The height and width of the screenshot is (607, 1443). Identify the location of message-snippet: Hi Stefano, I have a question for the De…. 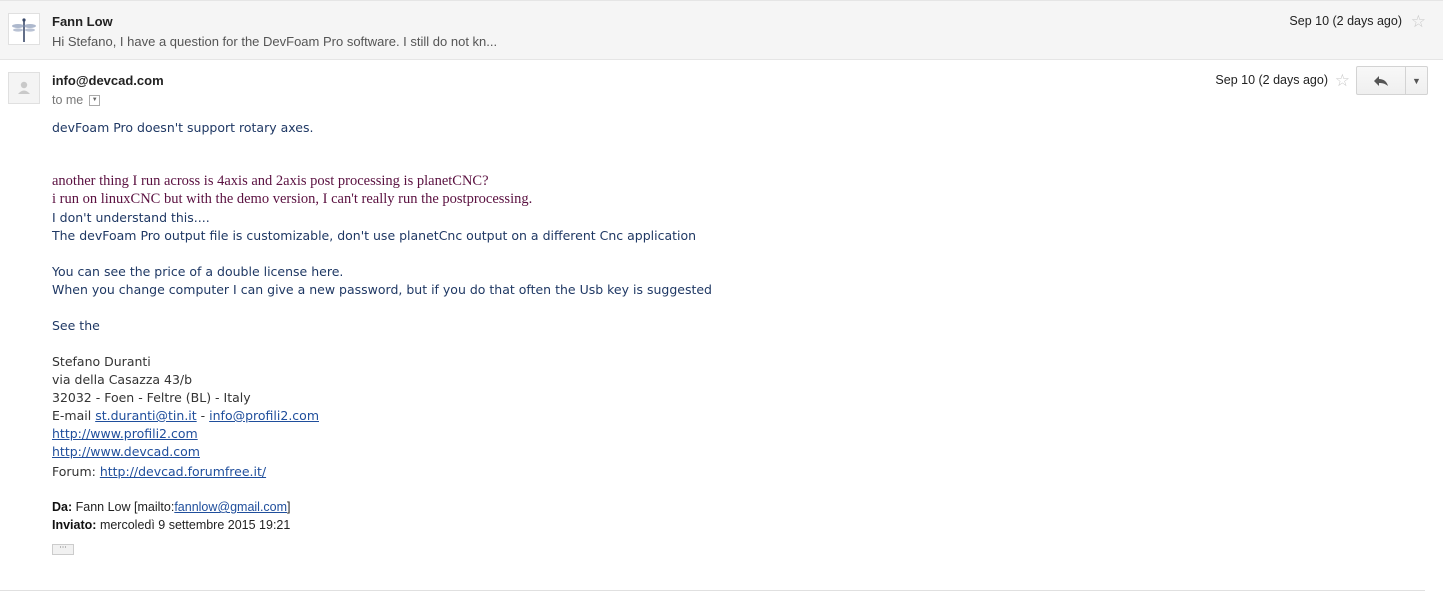
(275, 41).